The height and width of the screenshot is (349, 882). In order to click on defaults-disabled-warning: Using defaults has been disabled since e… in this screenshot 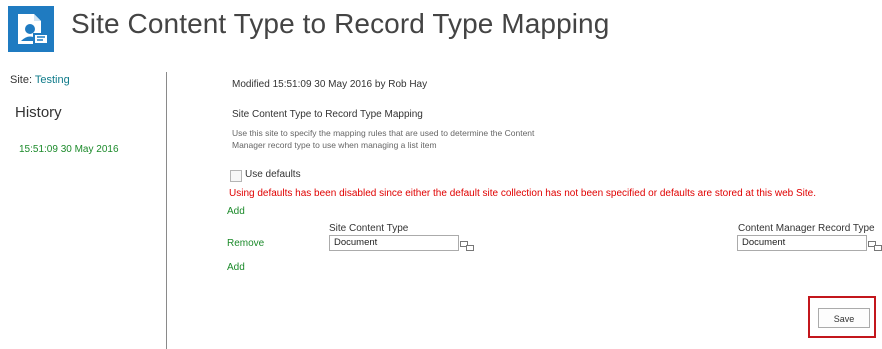, I will do `click(523, 193)`.